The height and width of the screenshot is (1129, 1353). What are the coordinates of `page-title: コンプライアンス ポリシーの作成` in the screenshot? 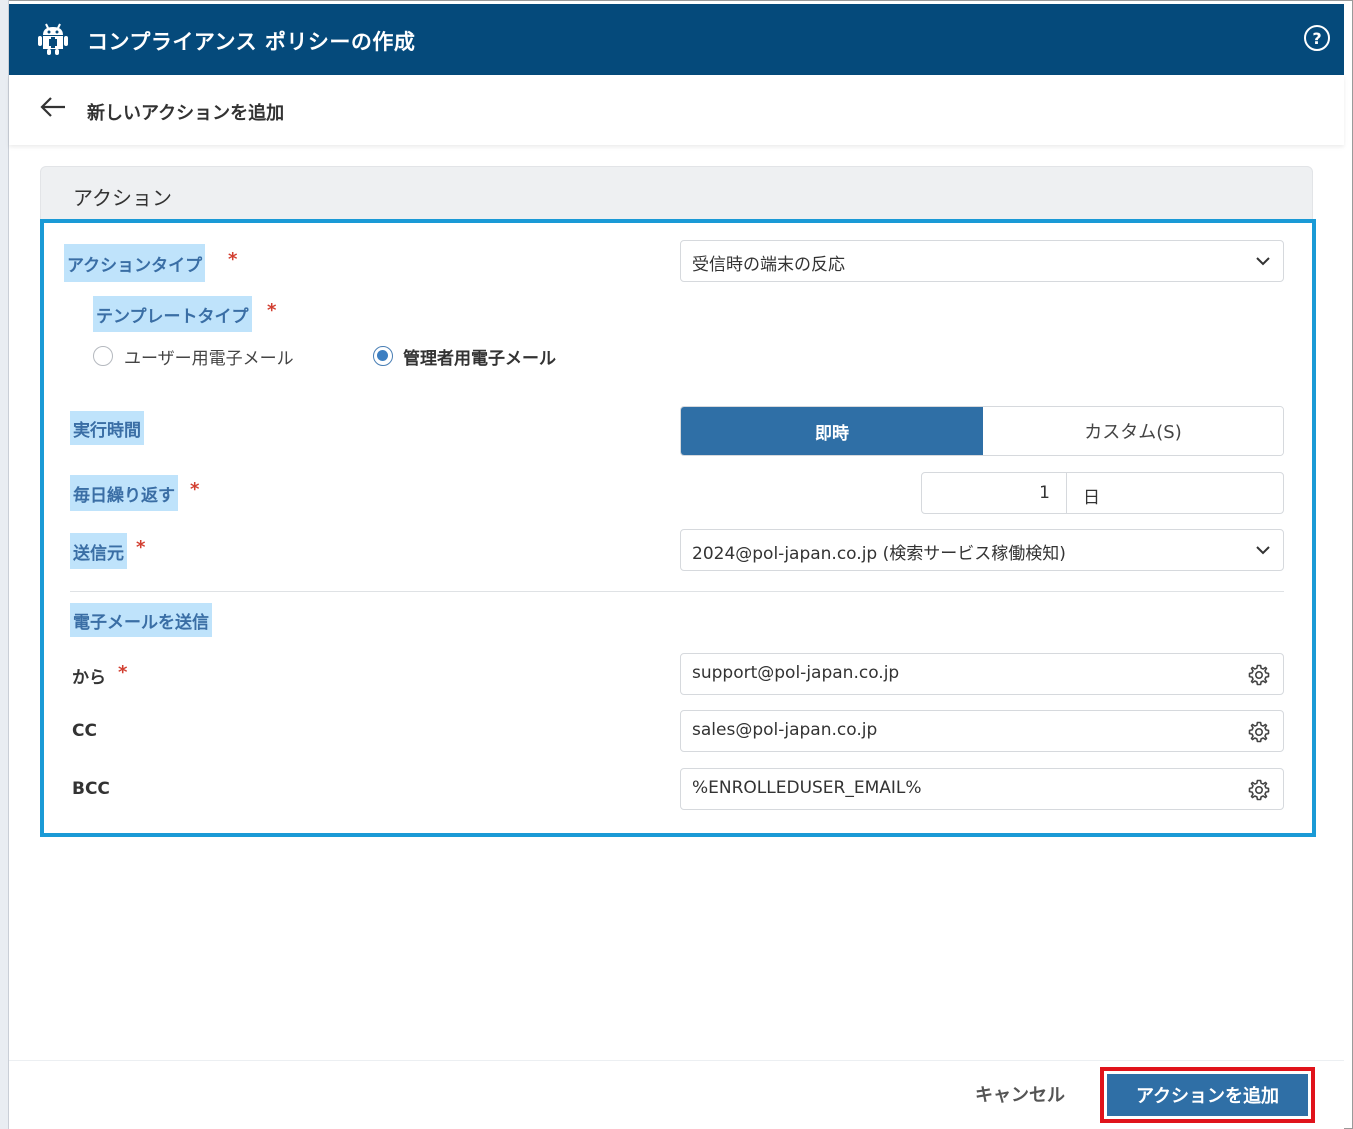 It's located at (251, 42).